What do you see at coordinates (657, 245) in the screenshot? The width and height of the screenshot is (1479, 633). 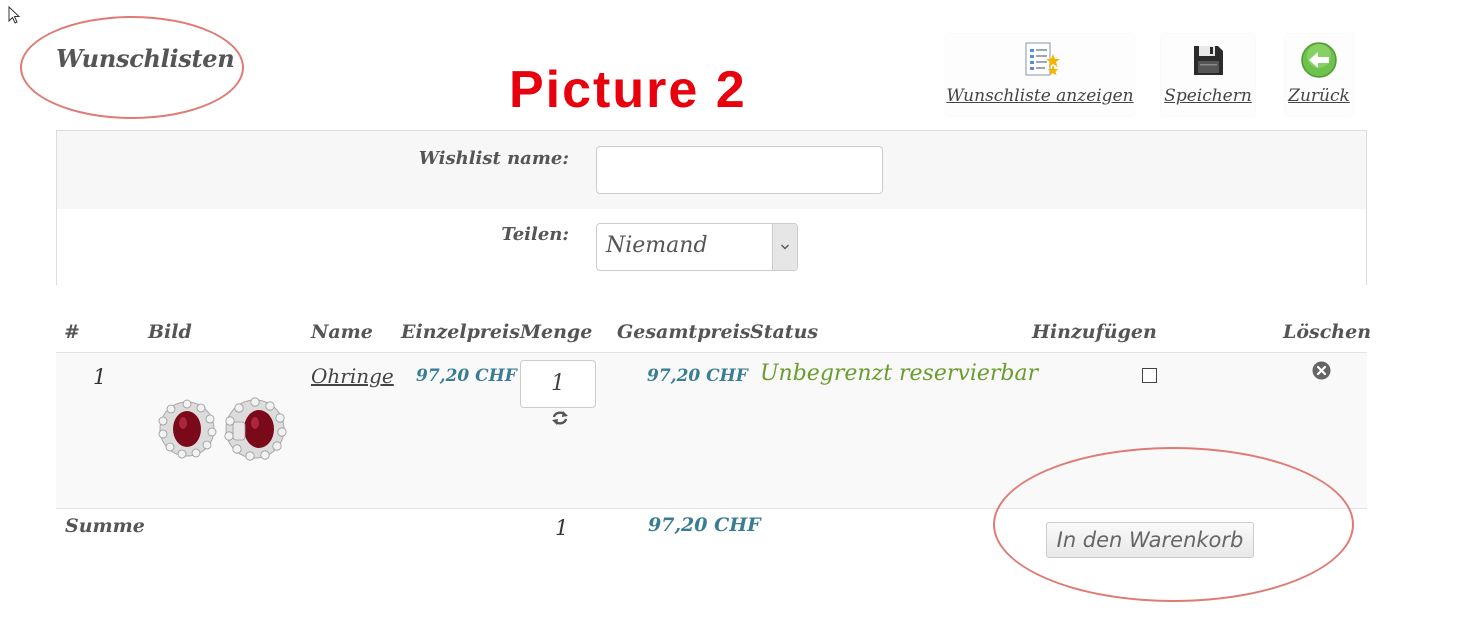 I see `share-selected-value: Niemand` at bounding box center [657, 245].